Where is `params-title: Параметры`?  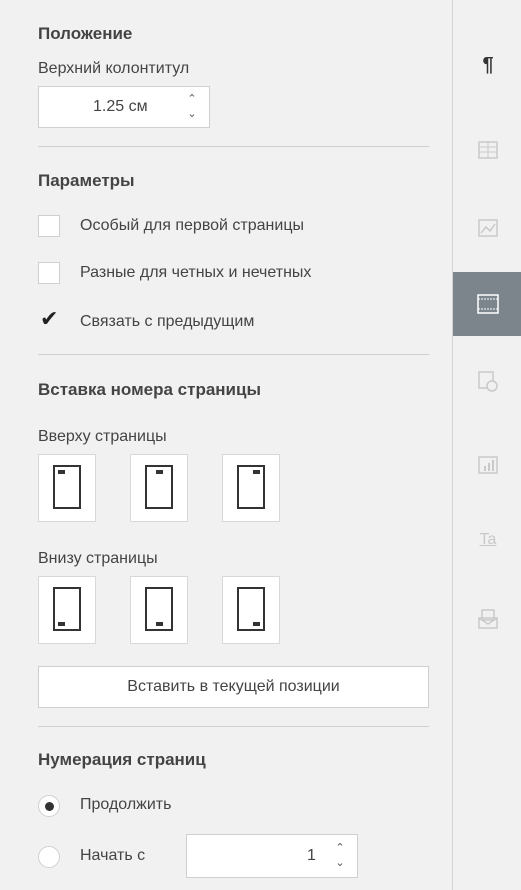
params-title: Параметры is located at coordinates (86, 180).